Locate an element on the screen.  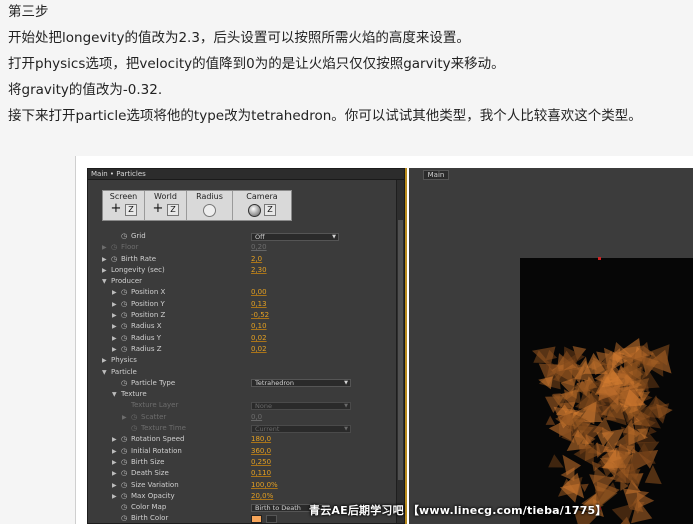
color-swatch is located at coordinates (256, 518).